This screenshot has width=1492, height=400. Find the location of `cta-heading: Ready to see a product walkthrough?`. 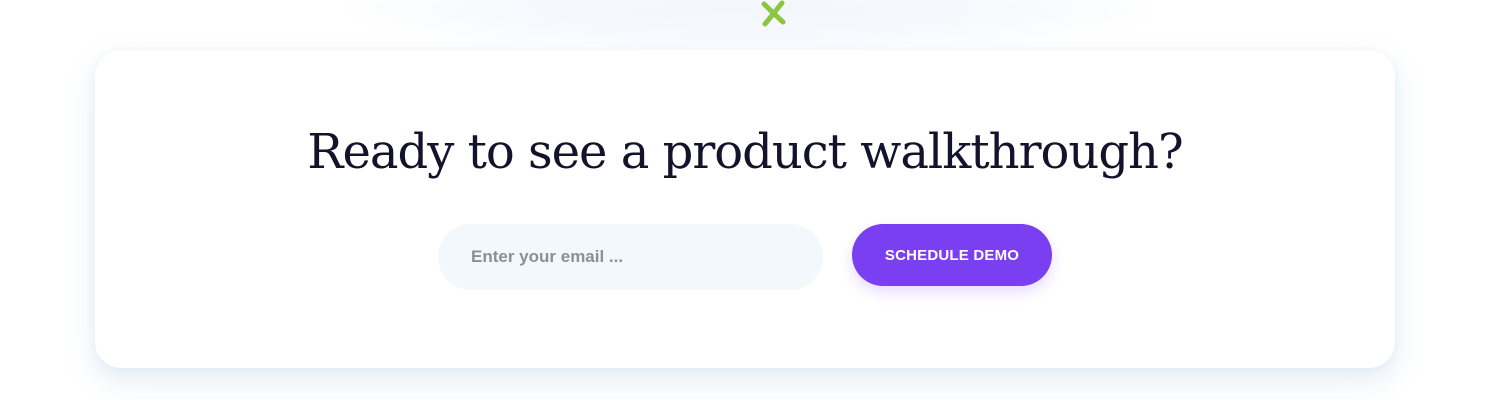

cta-heading: Ready to see a product walkthrough? is located at coordinates (745, 152).